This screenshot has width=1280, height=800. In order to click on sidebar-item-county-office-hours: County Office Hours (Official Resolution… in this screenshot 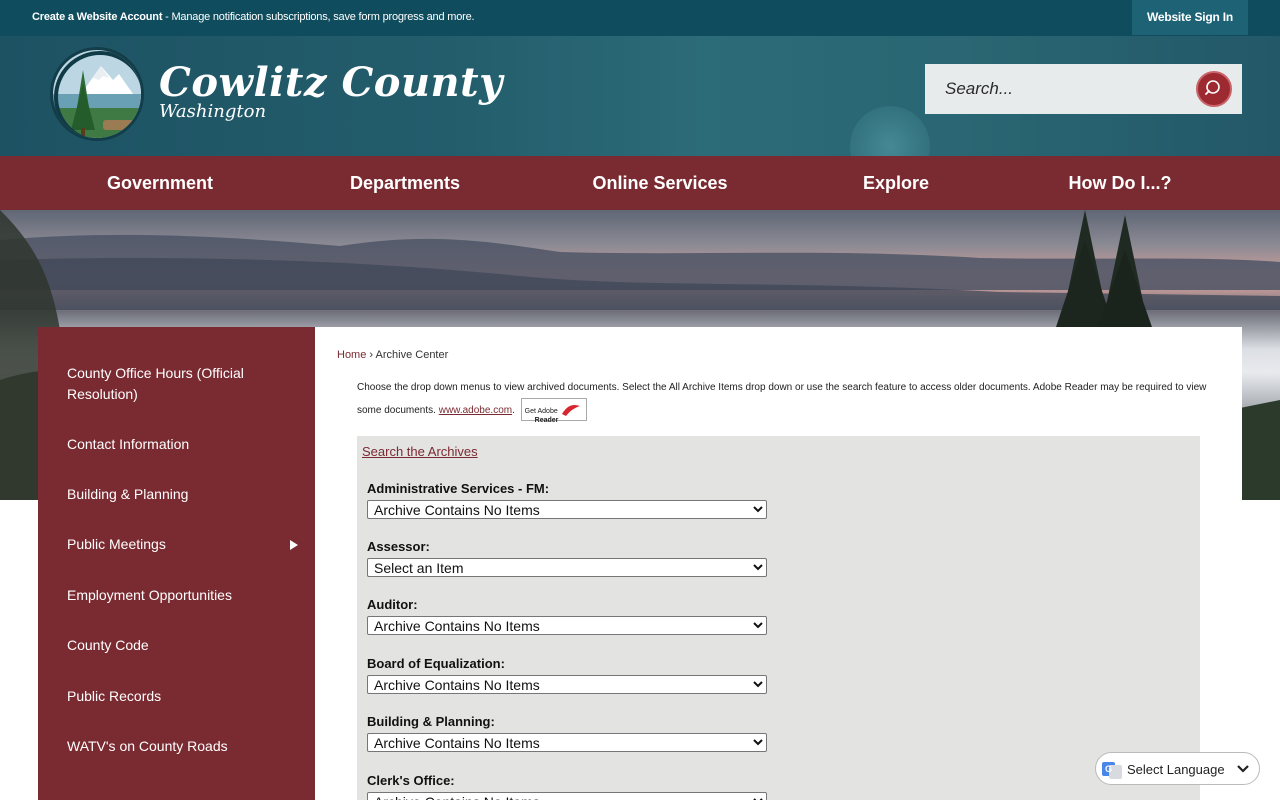, I will do `click(182, 384)`.